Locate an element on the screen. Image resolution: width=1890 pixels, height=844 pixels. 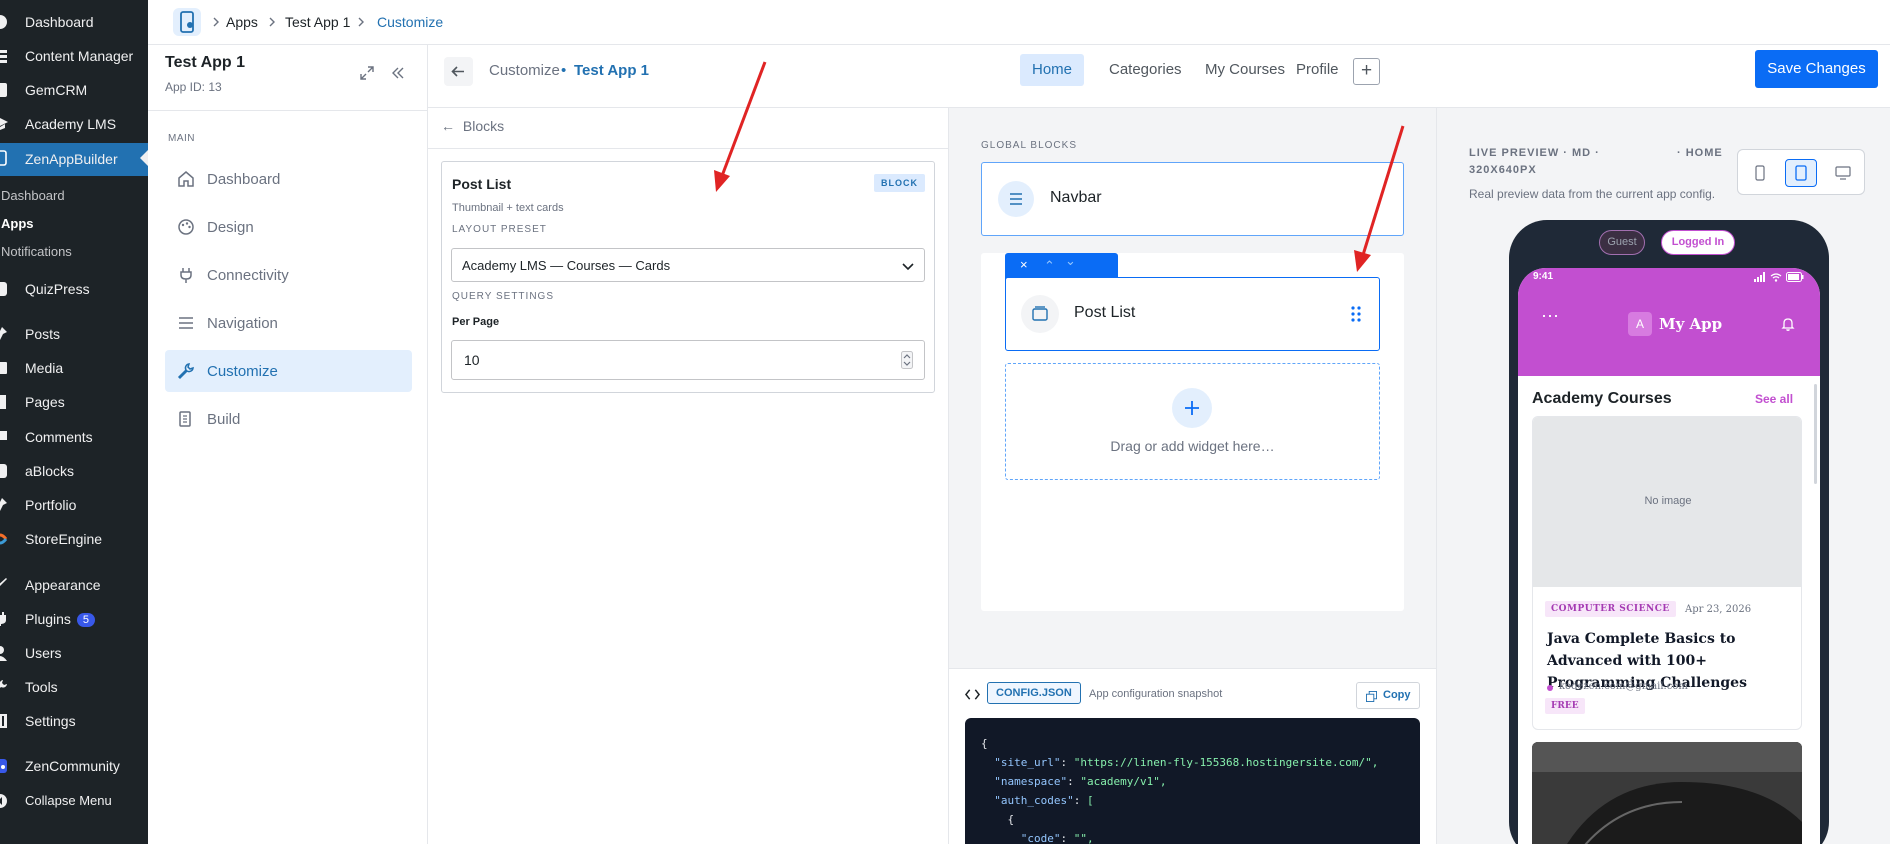
wp-menu-portfolio: Portfolio is located at coordinates (74, 505).